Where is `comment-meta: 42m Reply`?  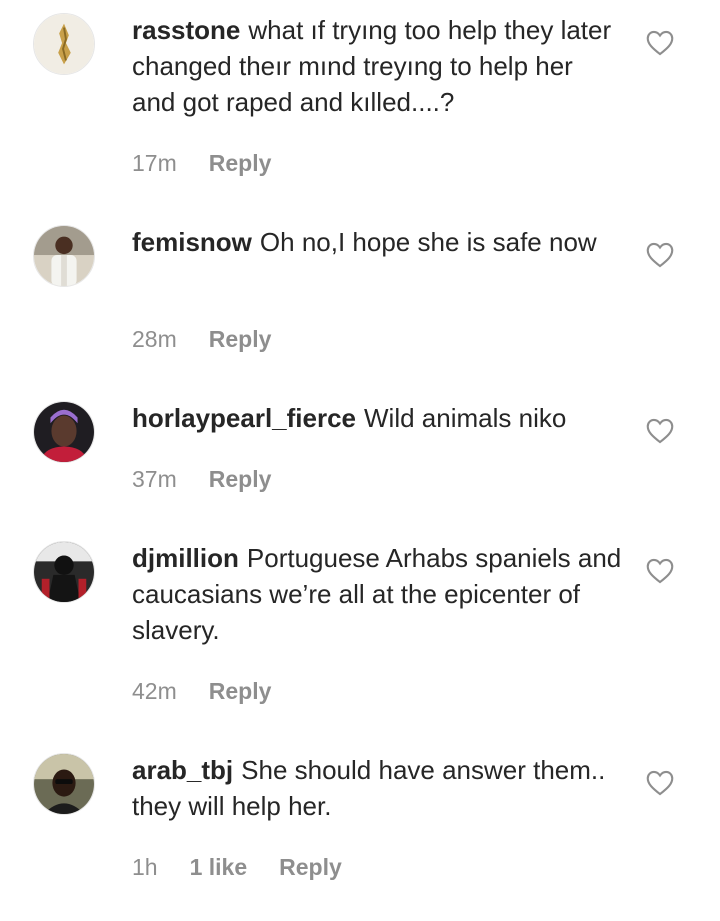
comment-meta: 42m Reply is located at coordinates (217, 691).